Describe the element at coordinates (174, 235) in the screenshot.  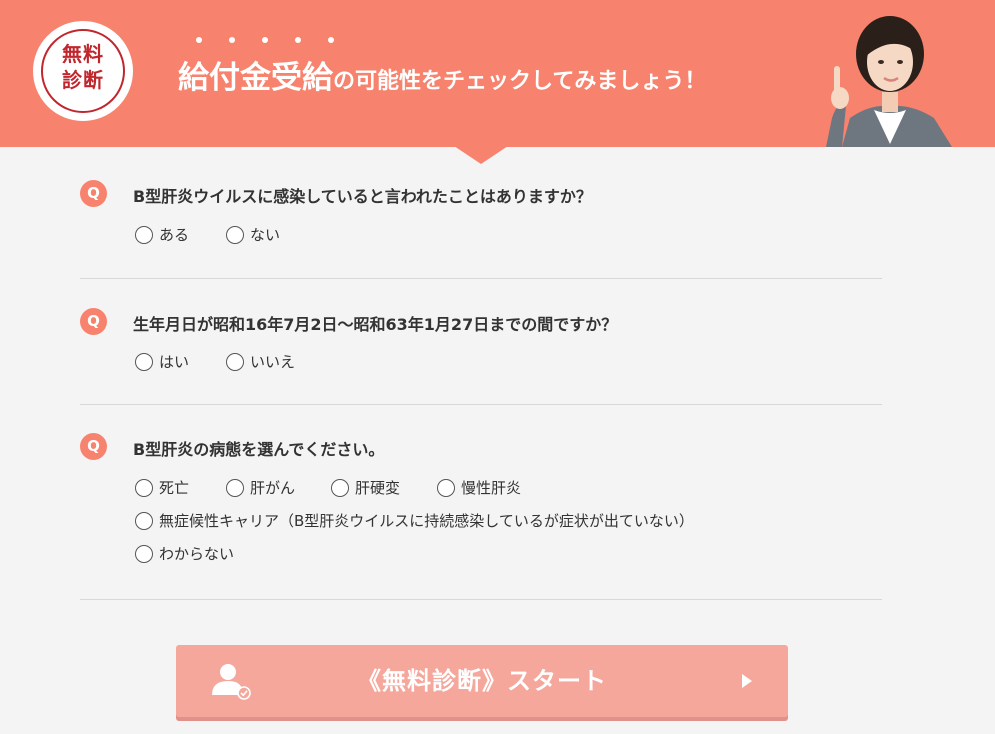
I see `option-label: ある` at that location.